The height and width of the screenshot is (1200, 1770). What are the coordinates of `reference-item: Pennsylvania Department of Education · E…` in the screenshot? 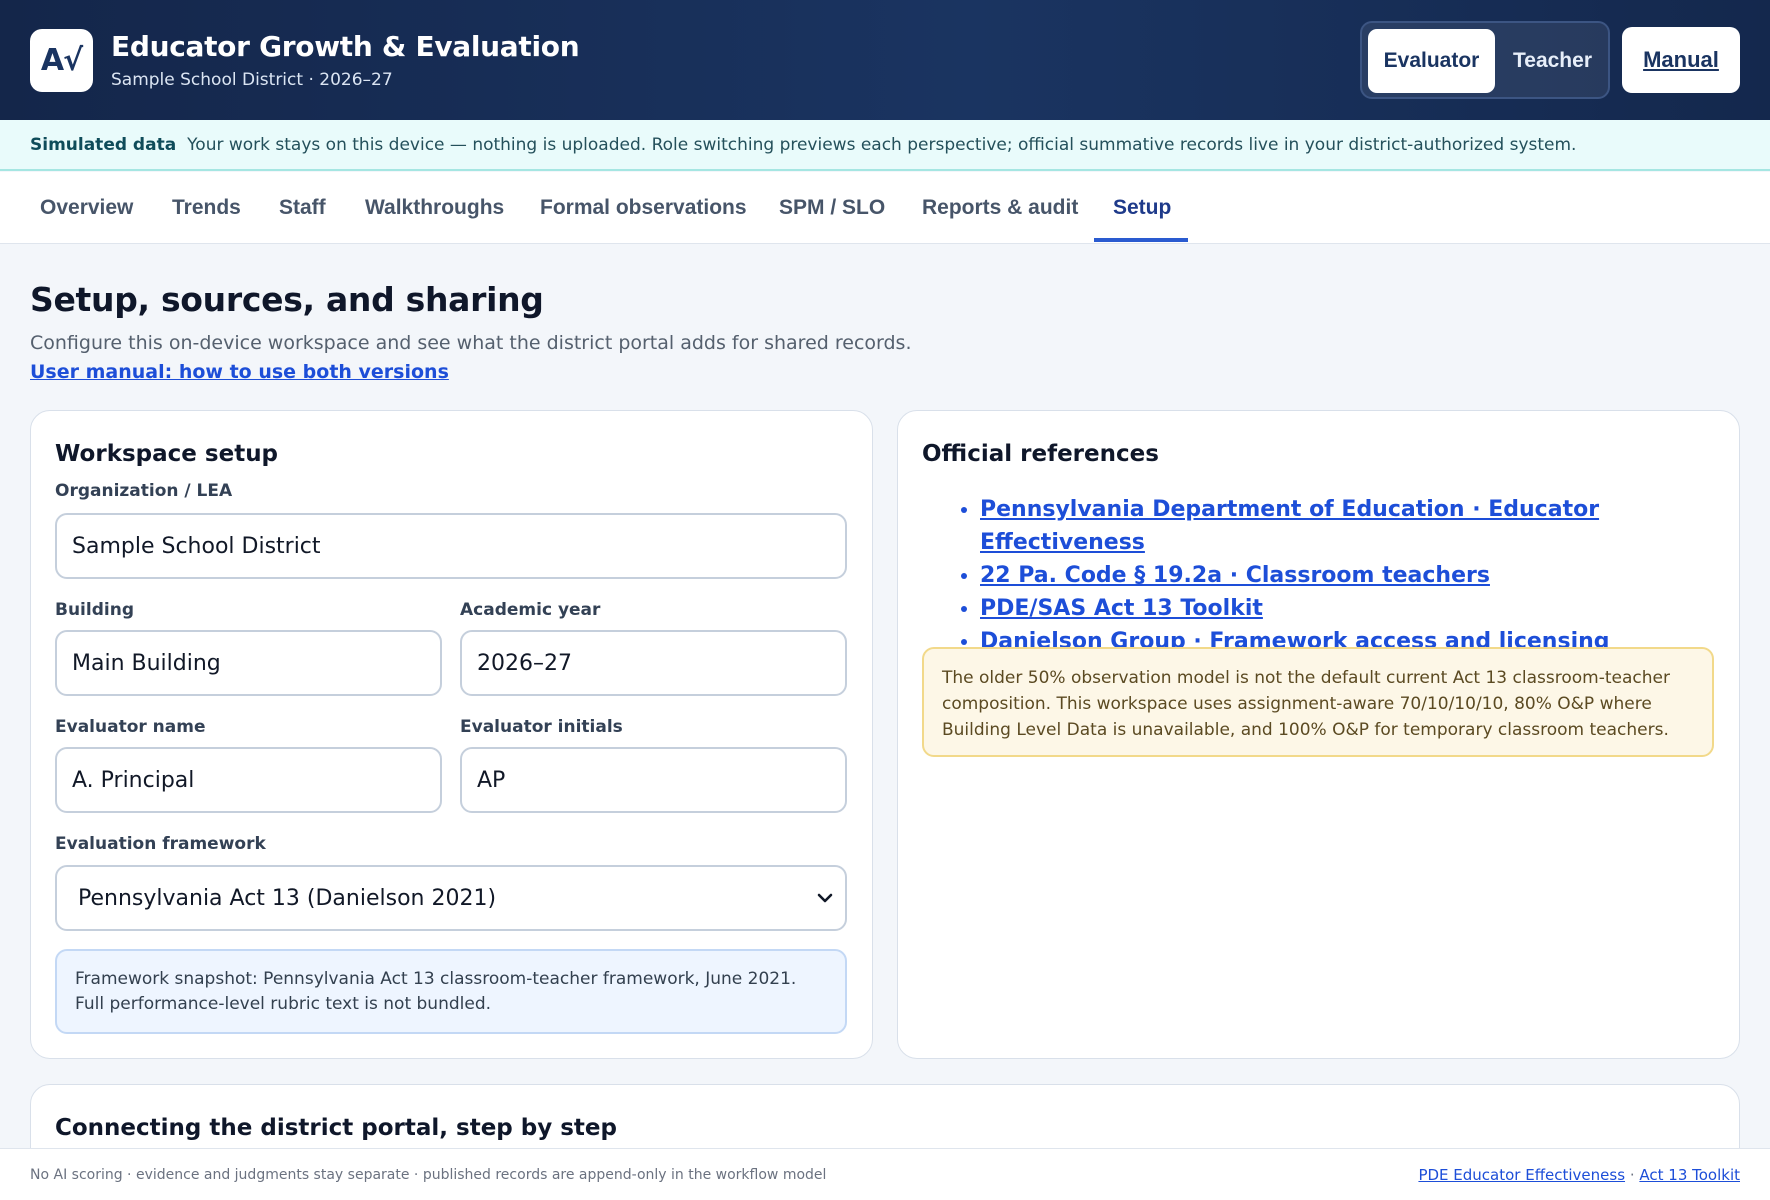 It's located at (1359, 526).